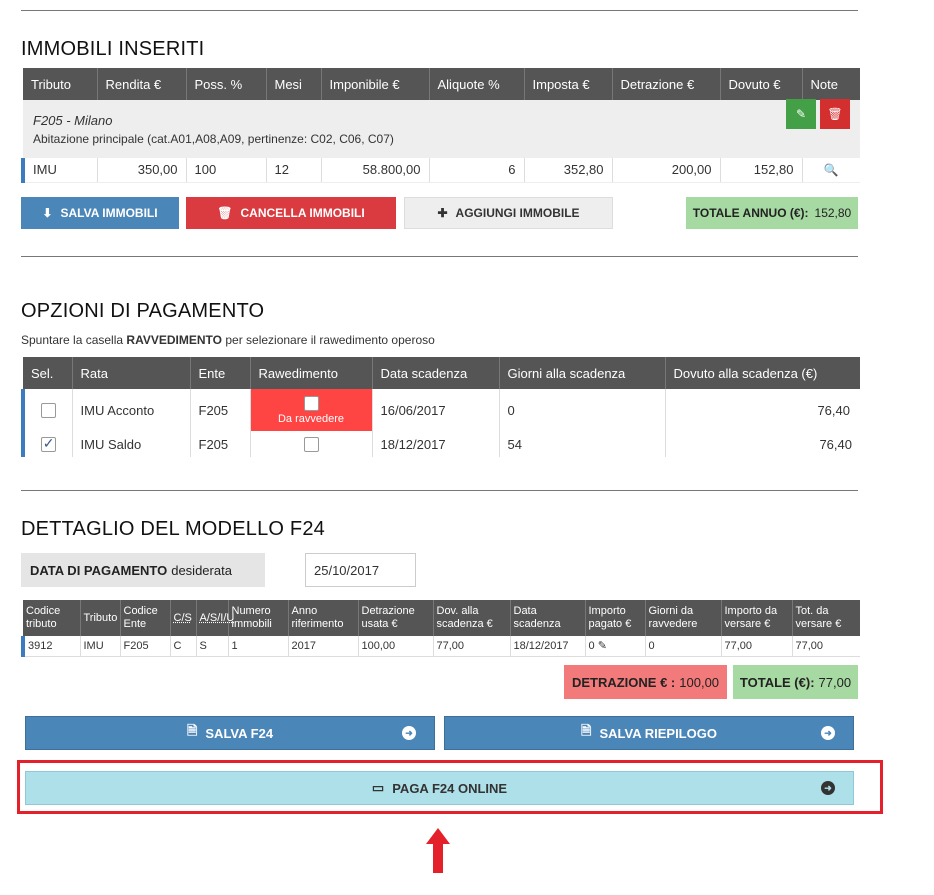 The width and height of the screenshot is (934, 895). I want to click on col-ente: Ente, so click(220, 373).